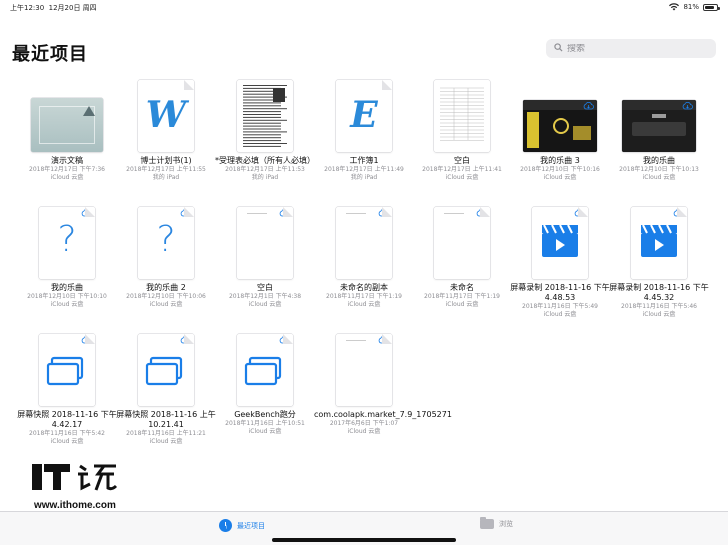 The image size is (728, 545). I want to click on file-date: 2018年12月10日 下午10:16, so click(560, 169).